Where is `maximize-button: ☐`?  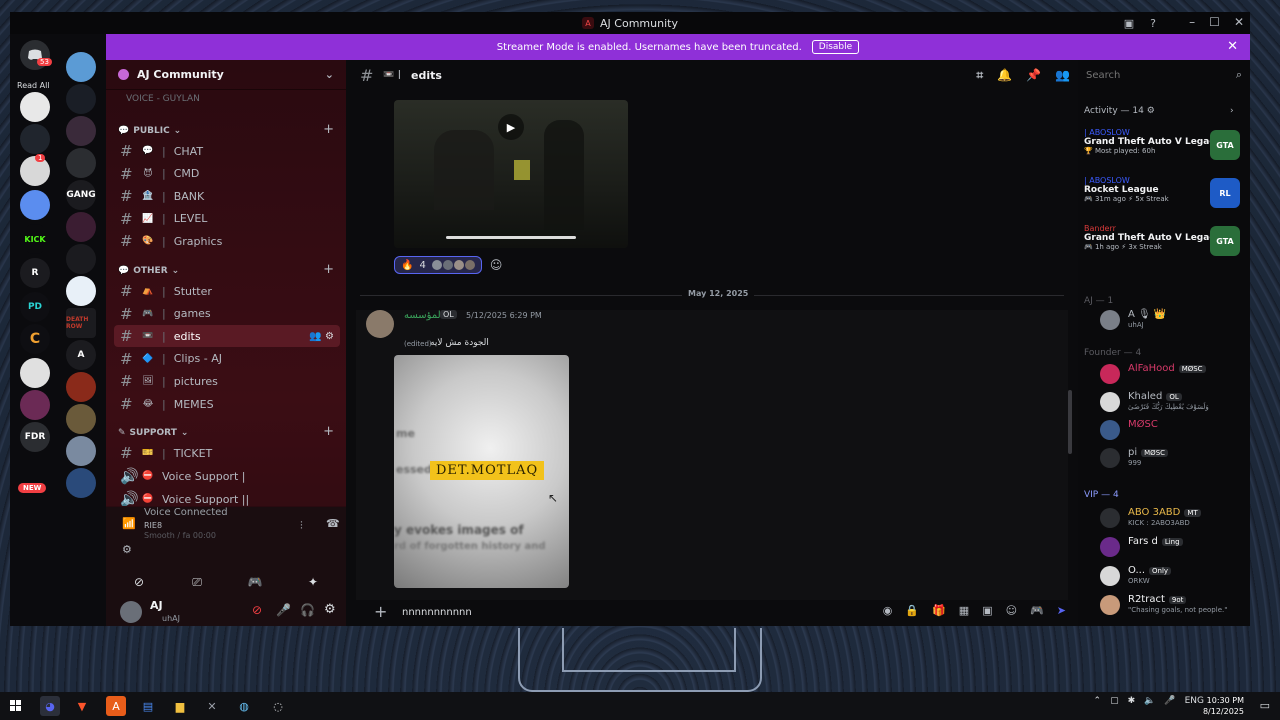 maximize-button: ☐ is located at coordinates (1214, 22).